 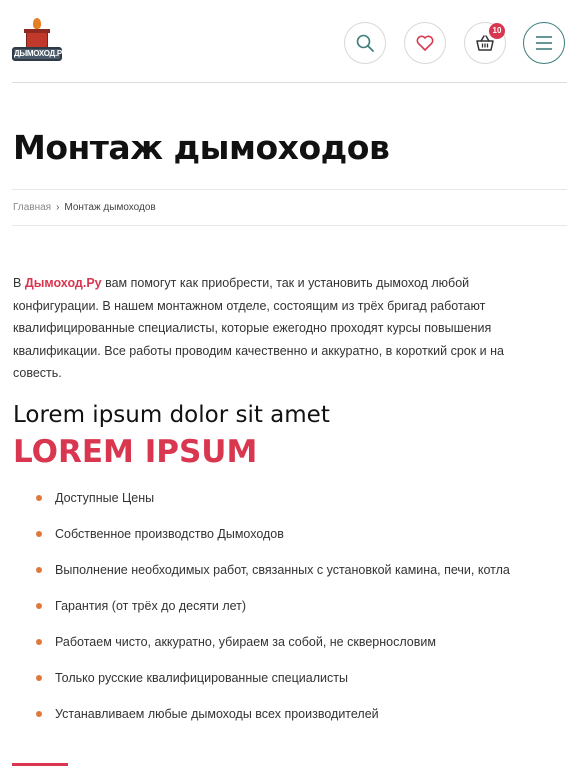 I want to click on flame-icon, so click(x=37, y=23).